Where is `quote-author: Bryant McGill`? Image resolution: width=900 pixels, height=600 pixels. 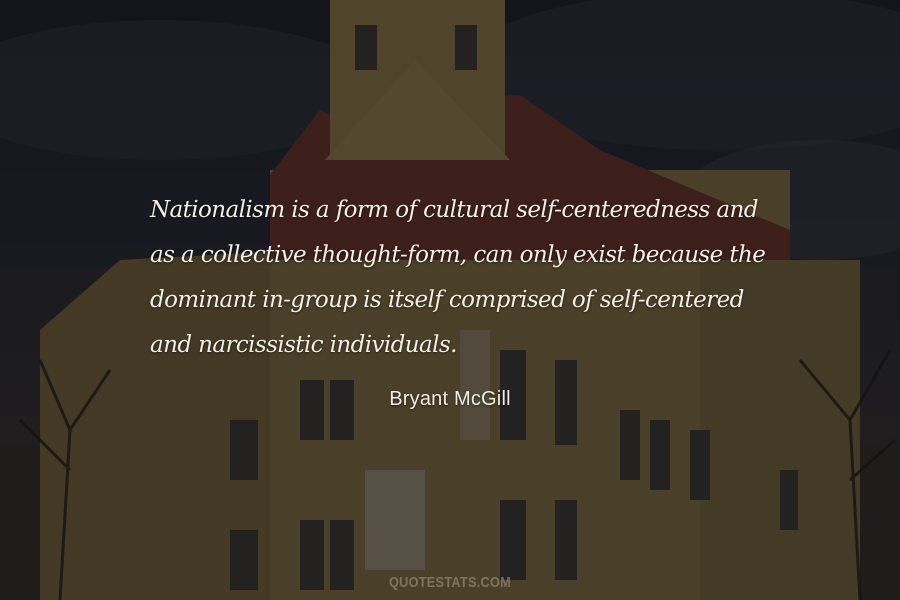 quote-author: Bryant McGill is located at coordinates (450, 399).